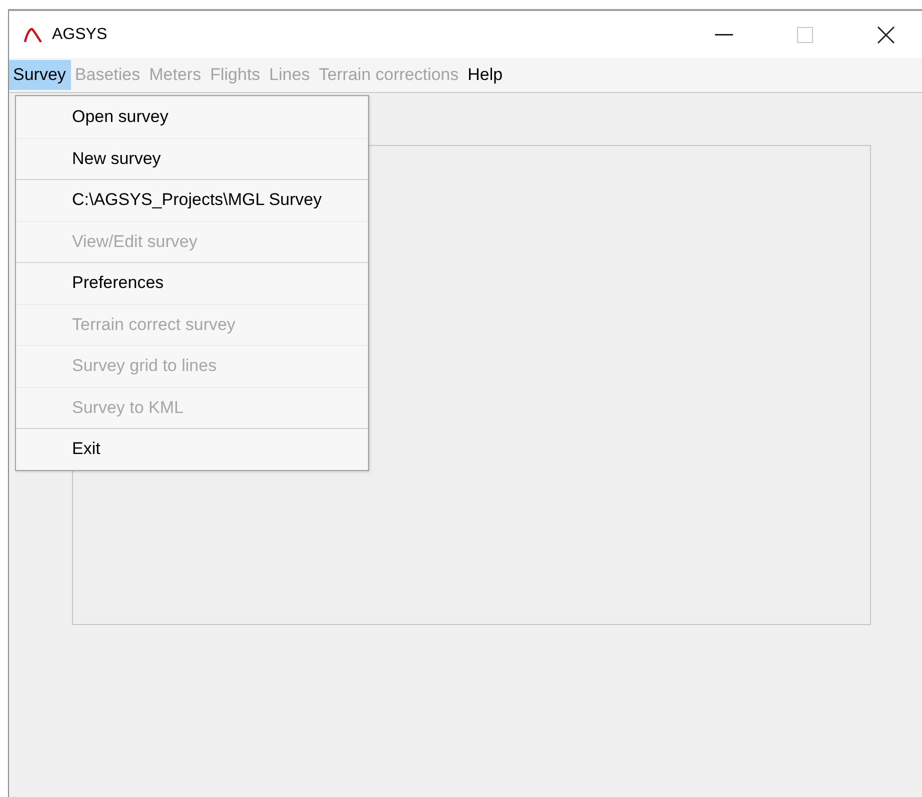 The image size is (922, 797). I want to click on menu-title: Help, so click(486, 75).